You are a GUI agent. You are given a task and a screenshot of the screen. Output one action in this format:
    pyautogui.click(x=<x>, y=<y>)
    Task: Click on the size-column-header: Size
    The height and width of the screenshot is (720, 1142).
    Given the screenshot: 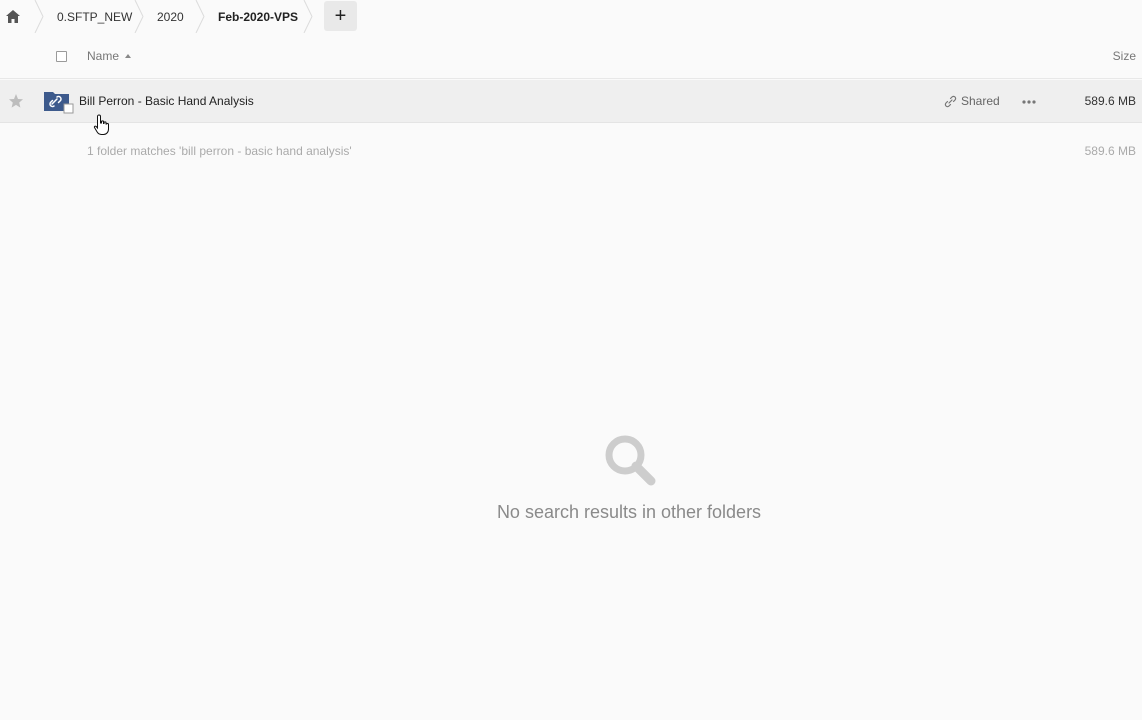 What is the action you would take?
    pyautogui.click(x=1124, y=56)
    